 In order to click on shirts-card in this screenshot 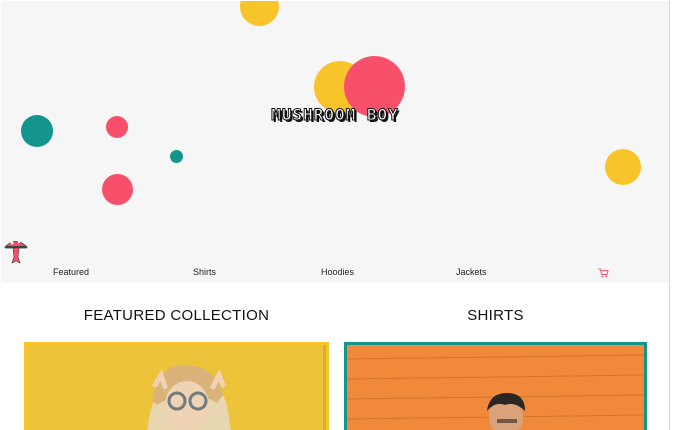, I will do `click(495, 386)`.